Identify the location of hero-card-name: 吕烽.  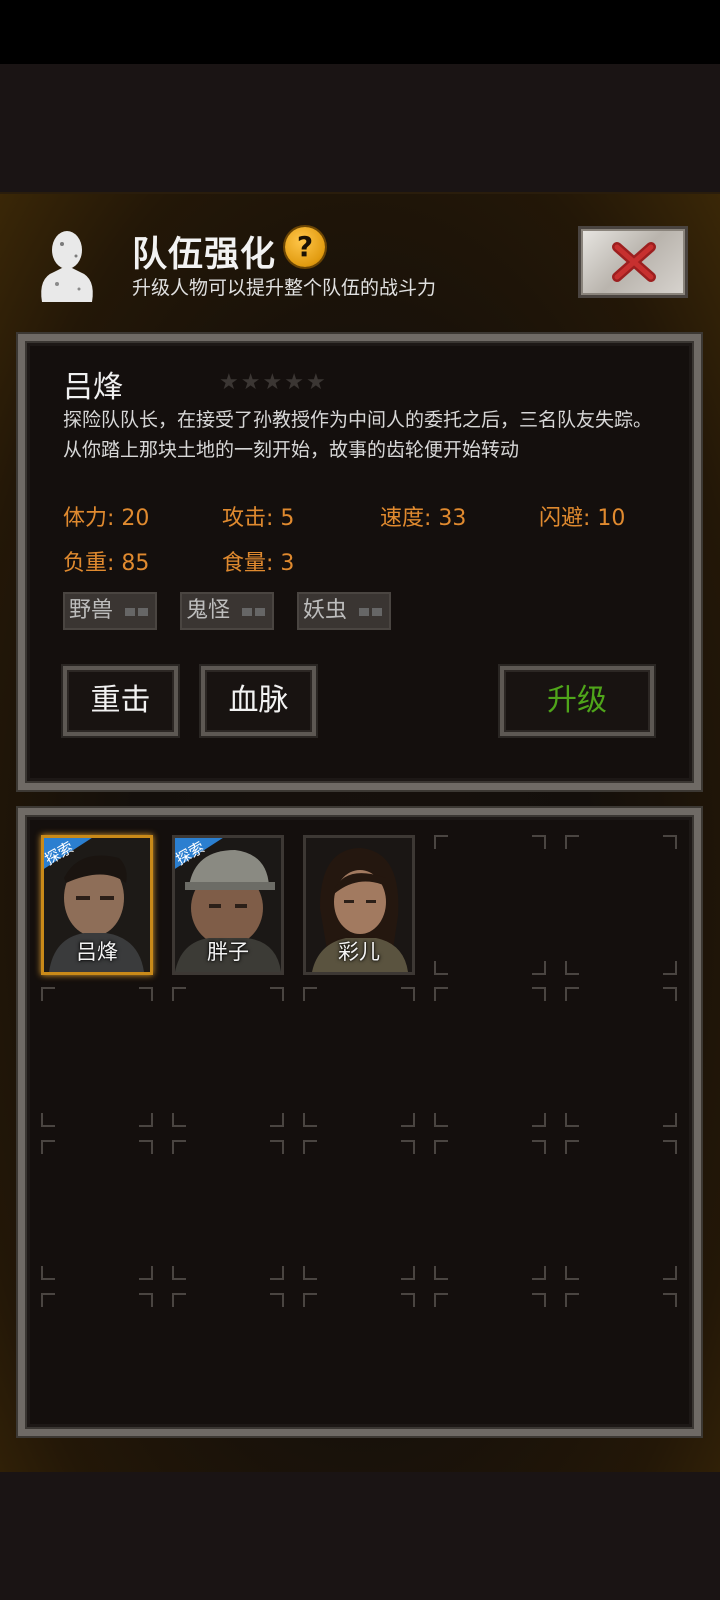
(97, 952).